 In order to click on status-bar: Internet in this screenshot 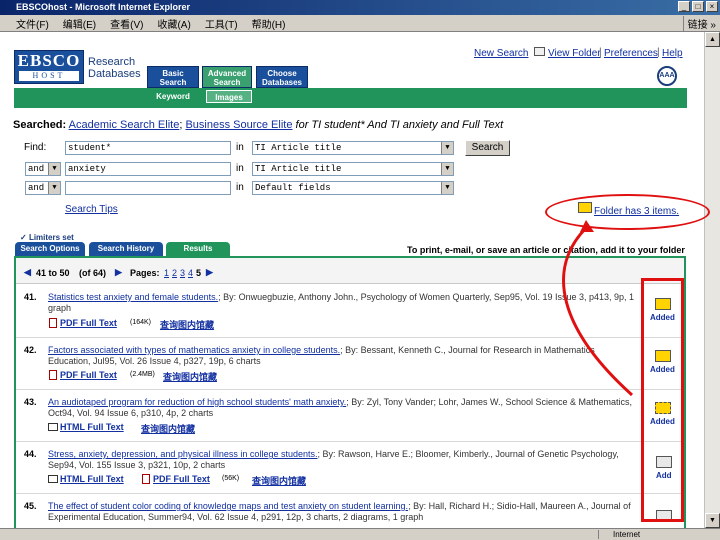, I will do `click(360, 534)`.